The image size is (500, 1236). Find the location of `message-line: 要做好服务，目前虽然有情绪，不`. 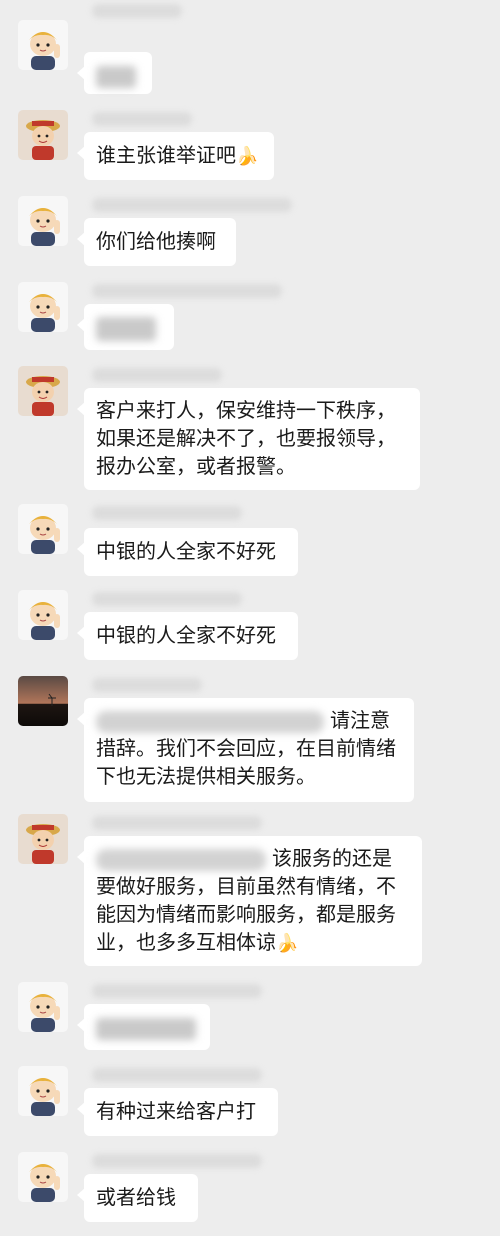

message-line: 要做好服务，目前虽然有情绪，不 is located at coordinates (246, 886).